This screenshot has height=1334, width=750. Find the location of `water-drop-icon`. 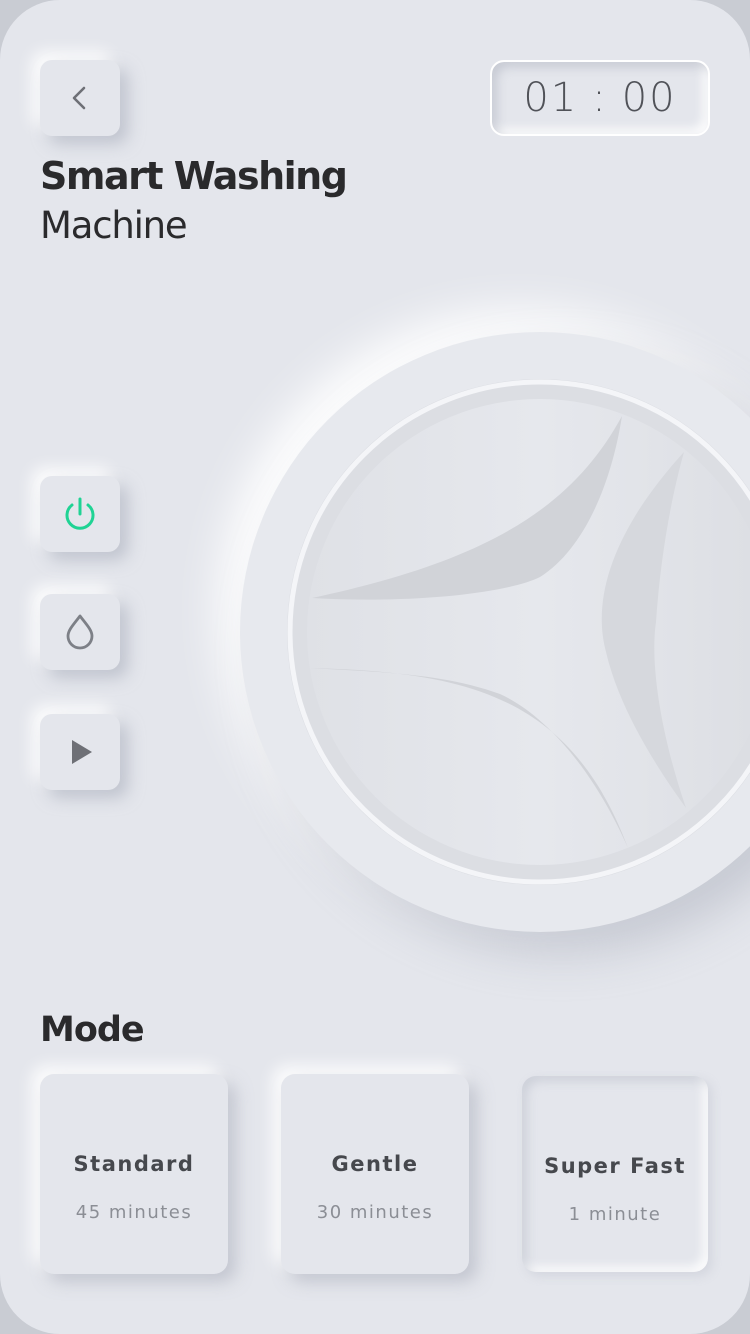

water-drop-icon is located at coordinates (80, 632).